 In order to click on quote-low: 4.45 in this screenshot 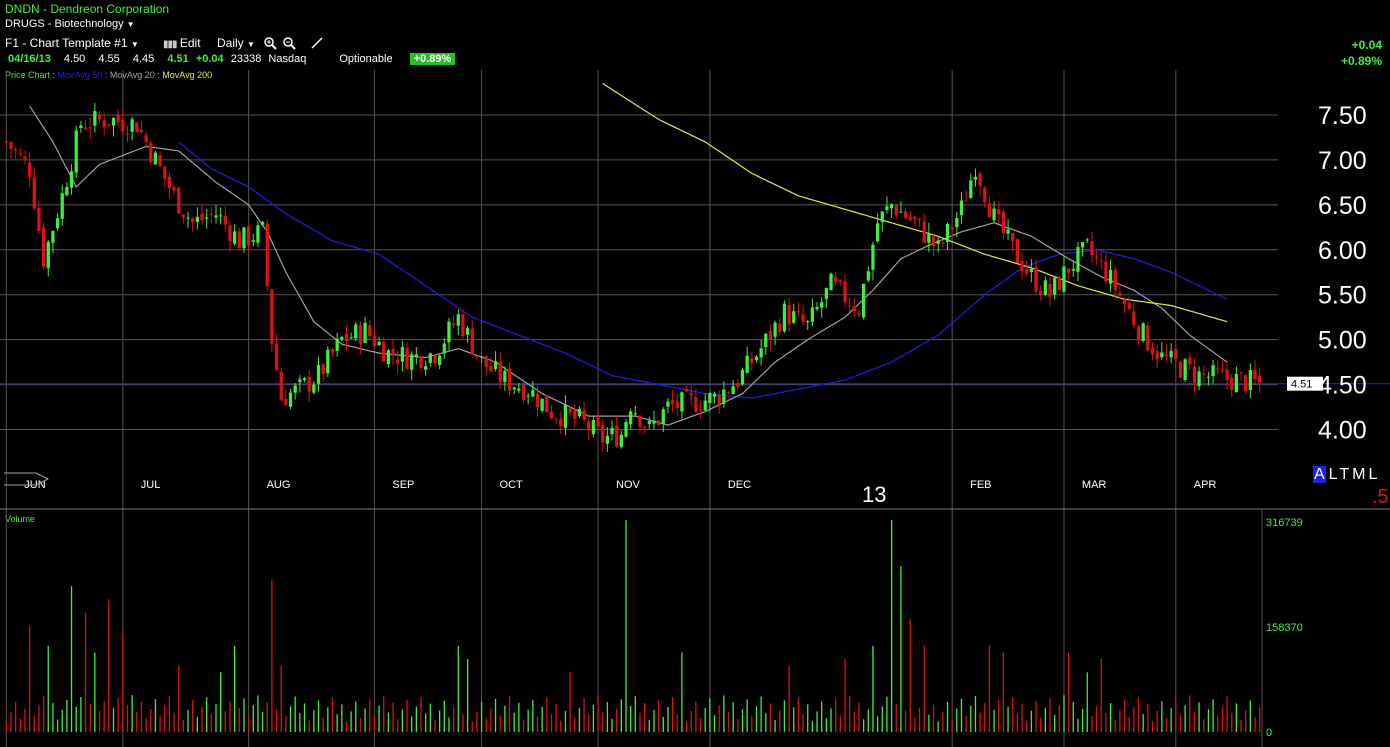, I will do `click(143, 59)`.